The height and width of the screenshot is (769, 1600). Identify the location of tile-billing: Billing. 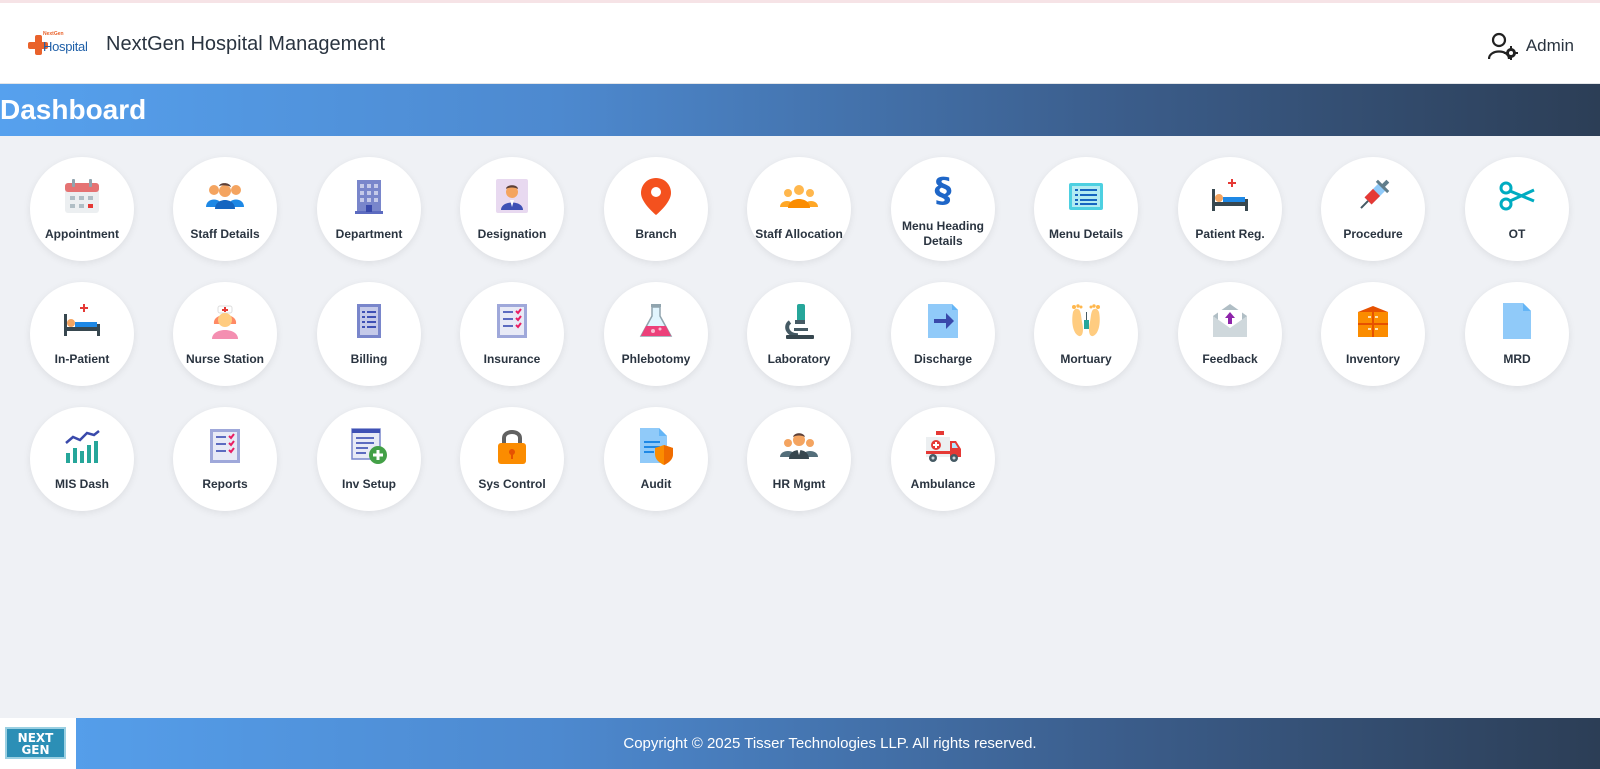
(369, 334).